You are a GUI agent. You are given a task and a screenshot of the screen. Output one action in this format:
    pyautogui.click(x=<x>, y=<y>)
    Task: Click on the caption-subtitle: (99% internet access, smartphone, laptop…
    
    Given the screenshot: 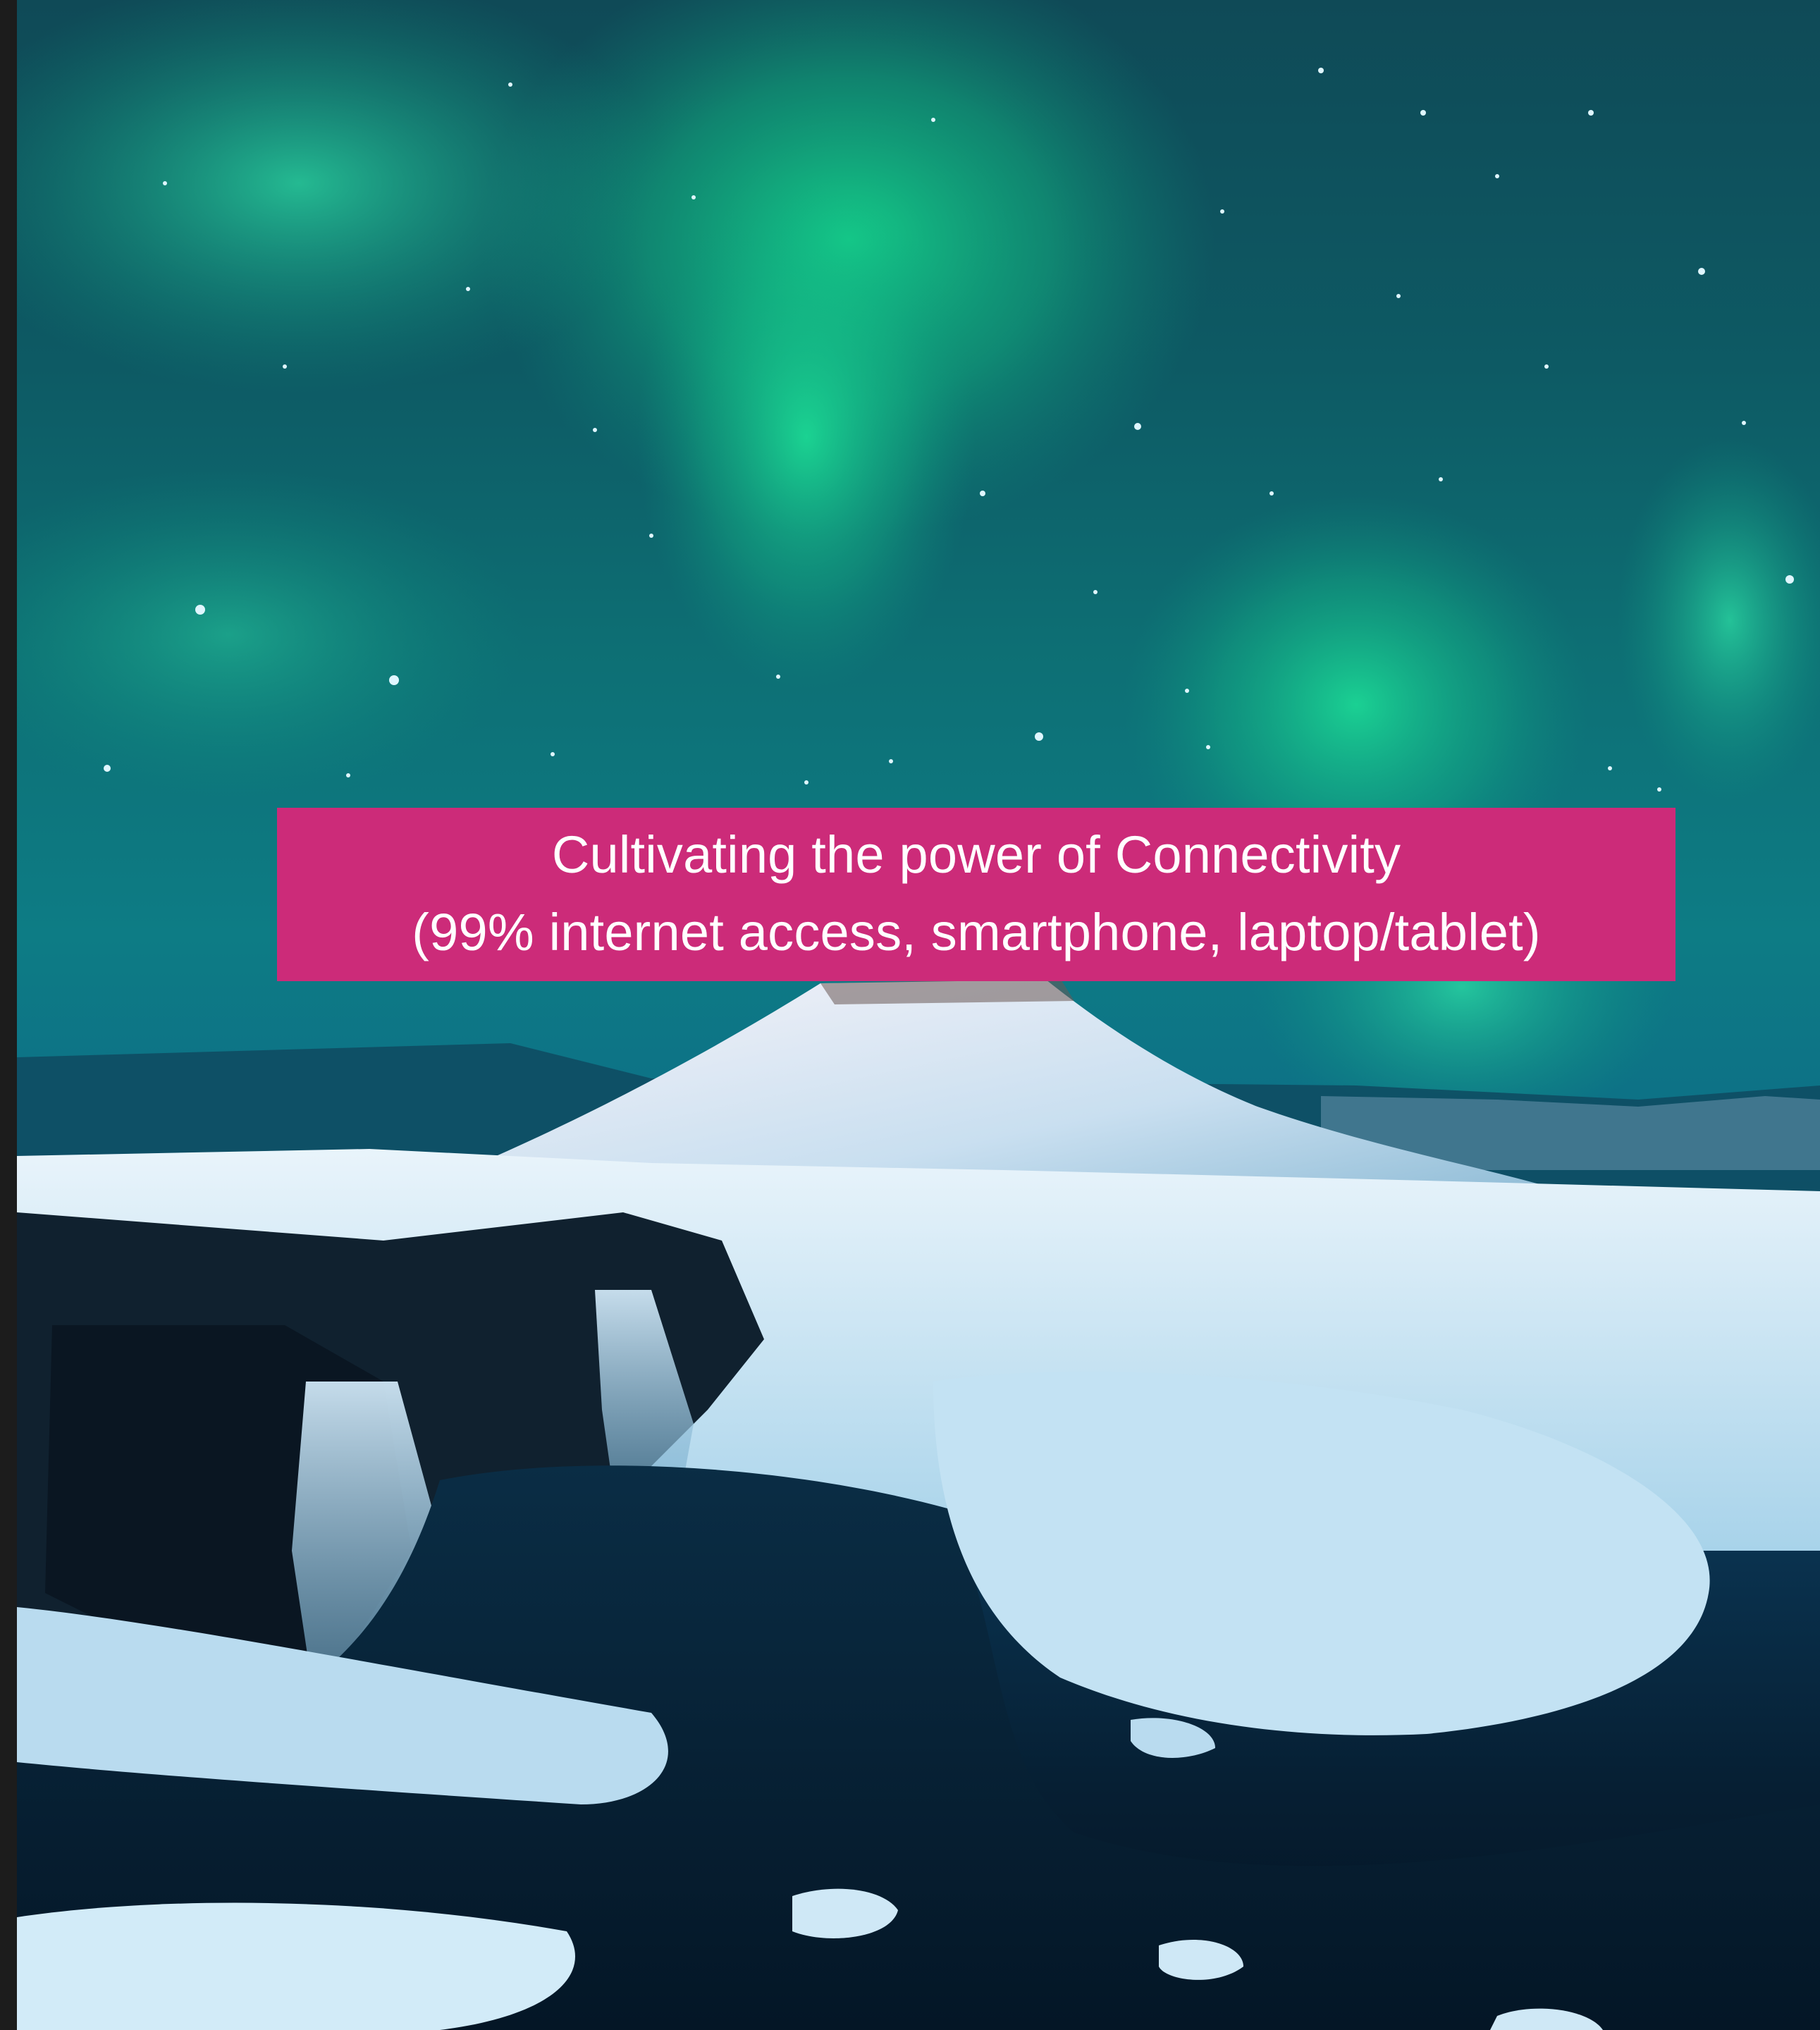 What is the action you would take?
    pyautogui.click(x=976, y=932)
    